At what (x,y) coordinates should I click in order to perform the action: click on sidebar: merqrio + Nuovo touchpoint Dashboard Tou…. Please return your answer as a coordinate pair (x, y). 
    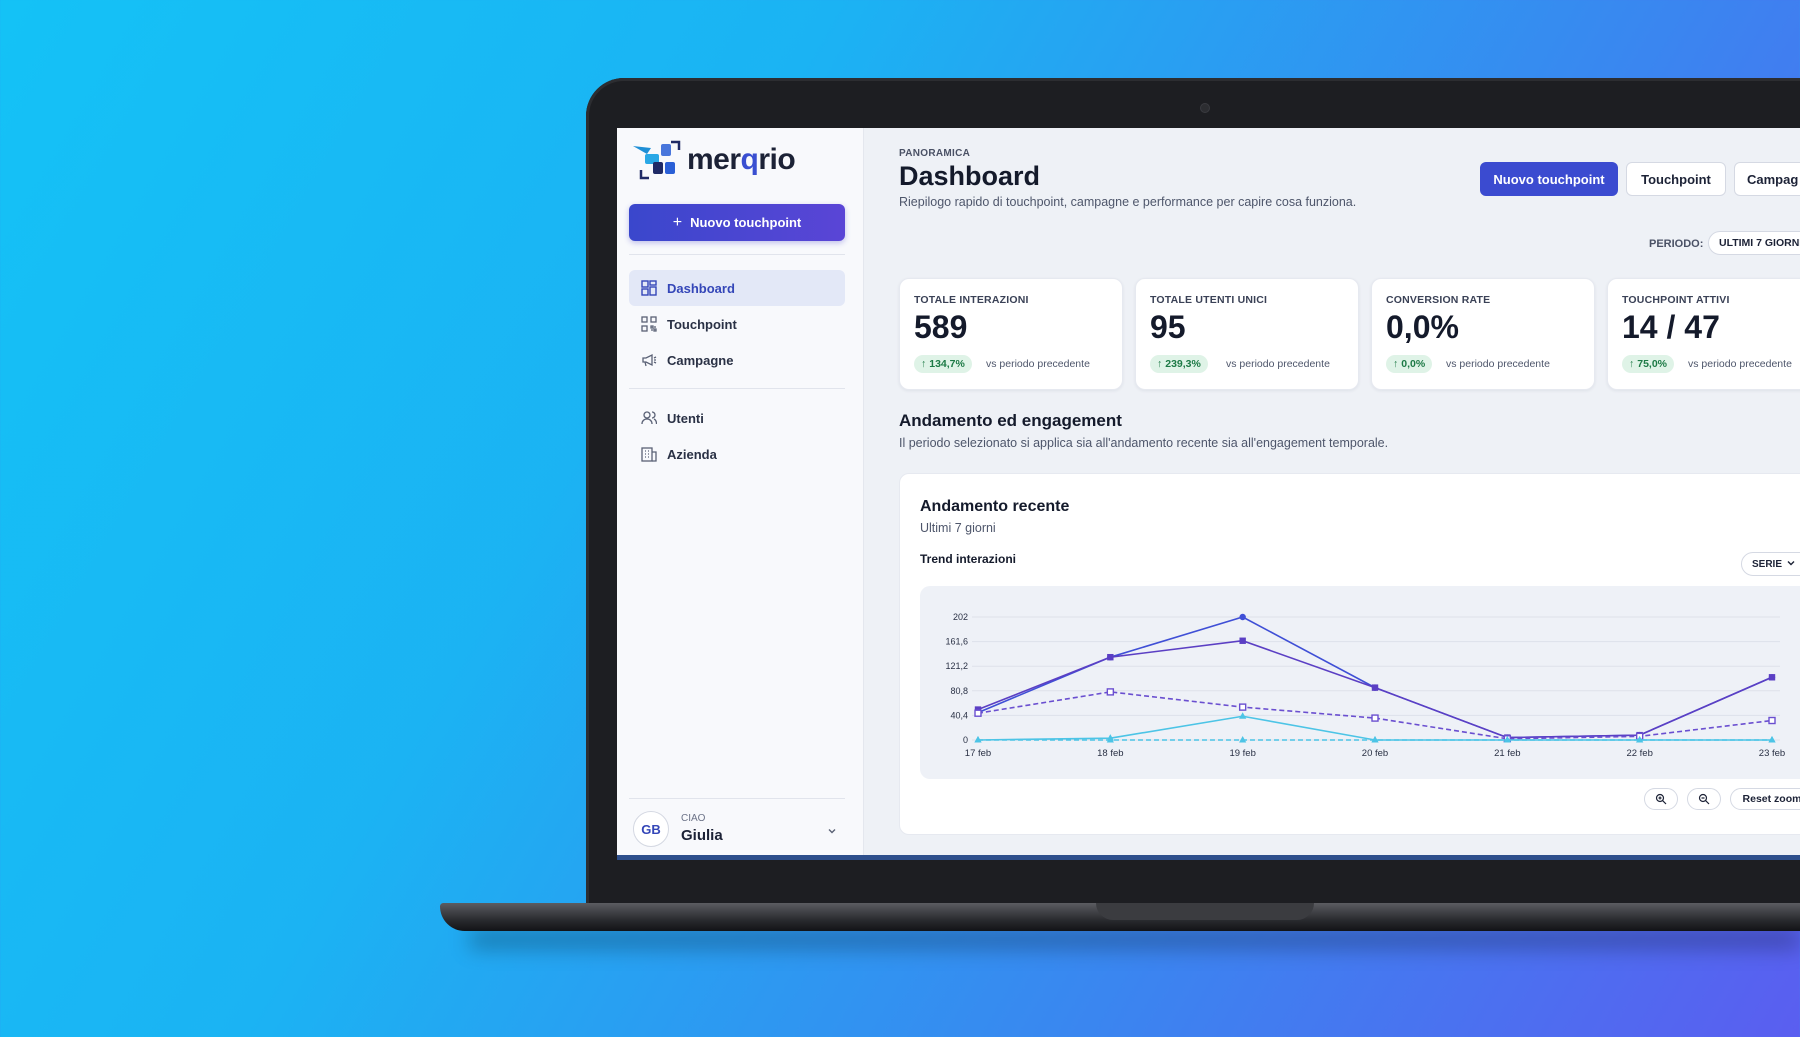
    Looking at the image, I should click on (740, 493).